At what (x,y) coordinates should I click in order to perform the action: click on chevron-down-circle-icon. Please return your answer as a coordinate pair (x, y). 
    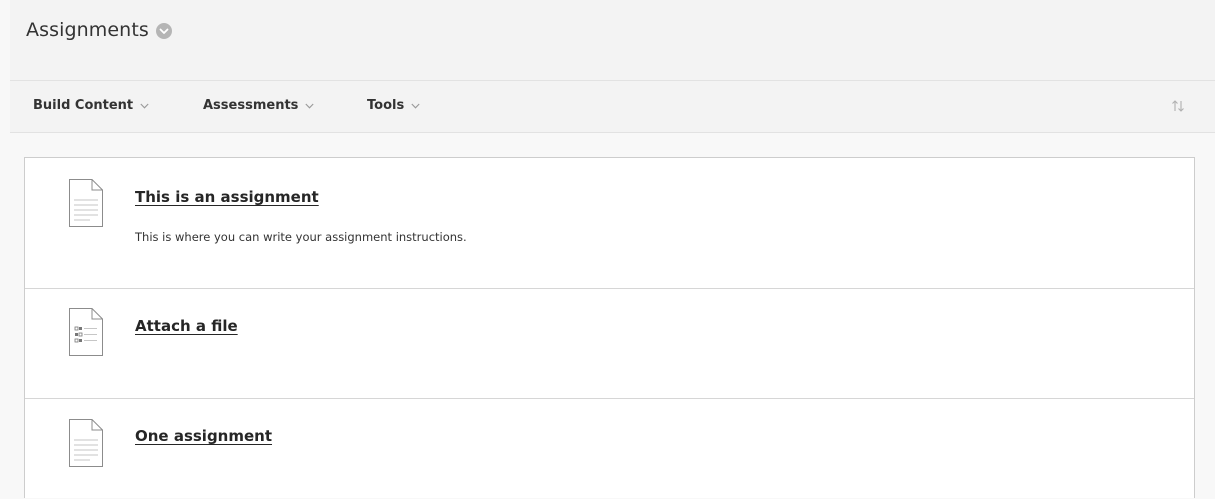
    Looking at the image, I should click on (163, 31).